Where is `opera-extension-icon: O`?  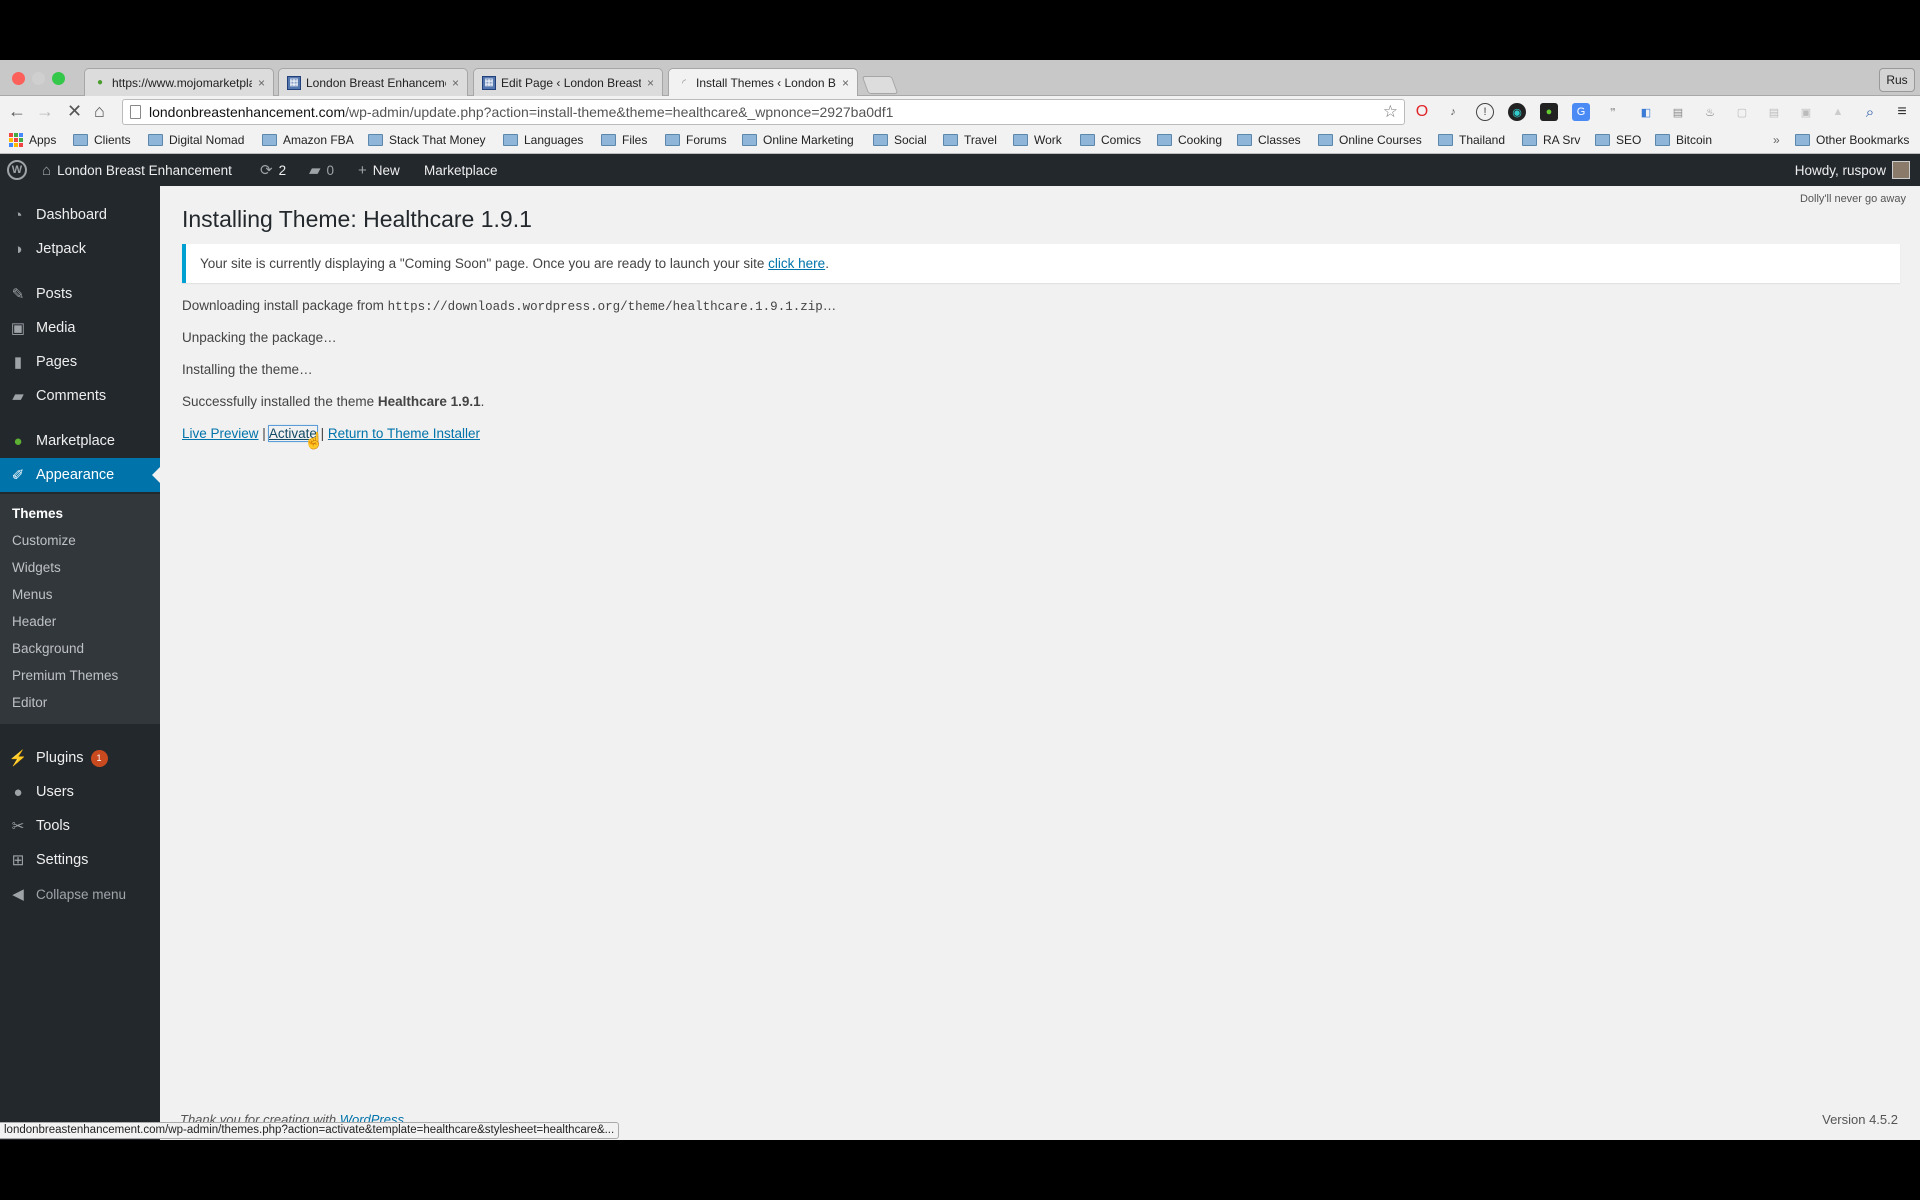 opera-extension-icon: O is located at coordinates (1422, 112).